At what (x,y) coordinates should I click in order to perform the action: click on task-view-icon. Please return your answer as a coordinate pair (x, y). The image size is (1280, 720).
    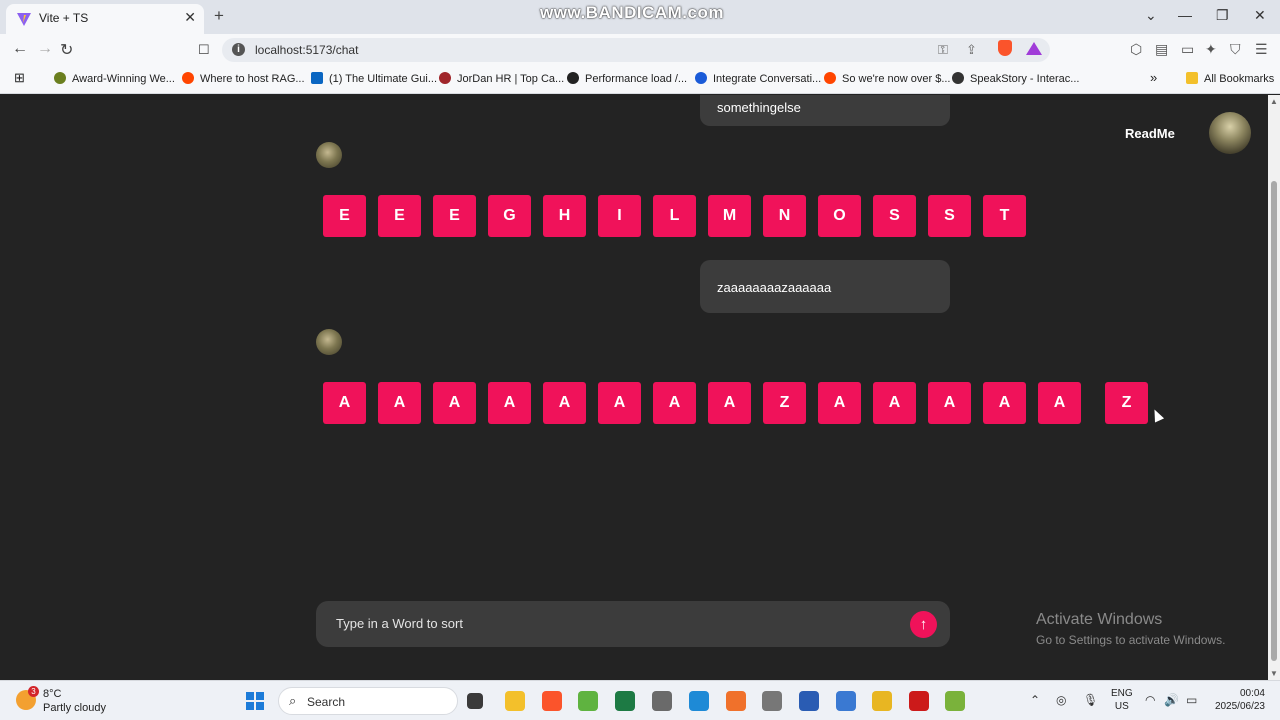
    Looking at the image, I should click on (475, 701).